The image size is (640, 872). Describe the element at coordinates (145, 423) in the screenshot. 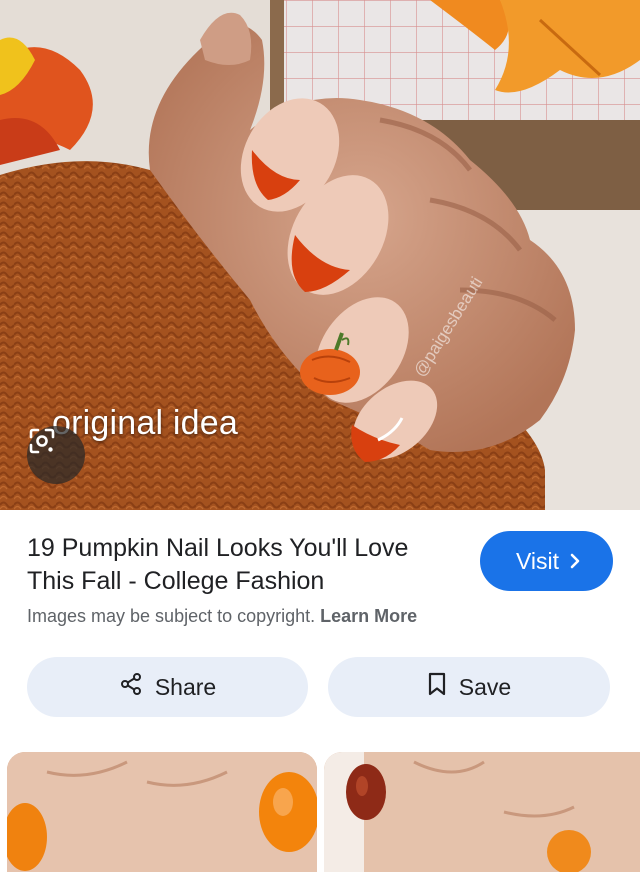

I see `overlay-caption: original idea` at that location.